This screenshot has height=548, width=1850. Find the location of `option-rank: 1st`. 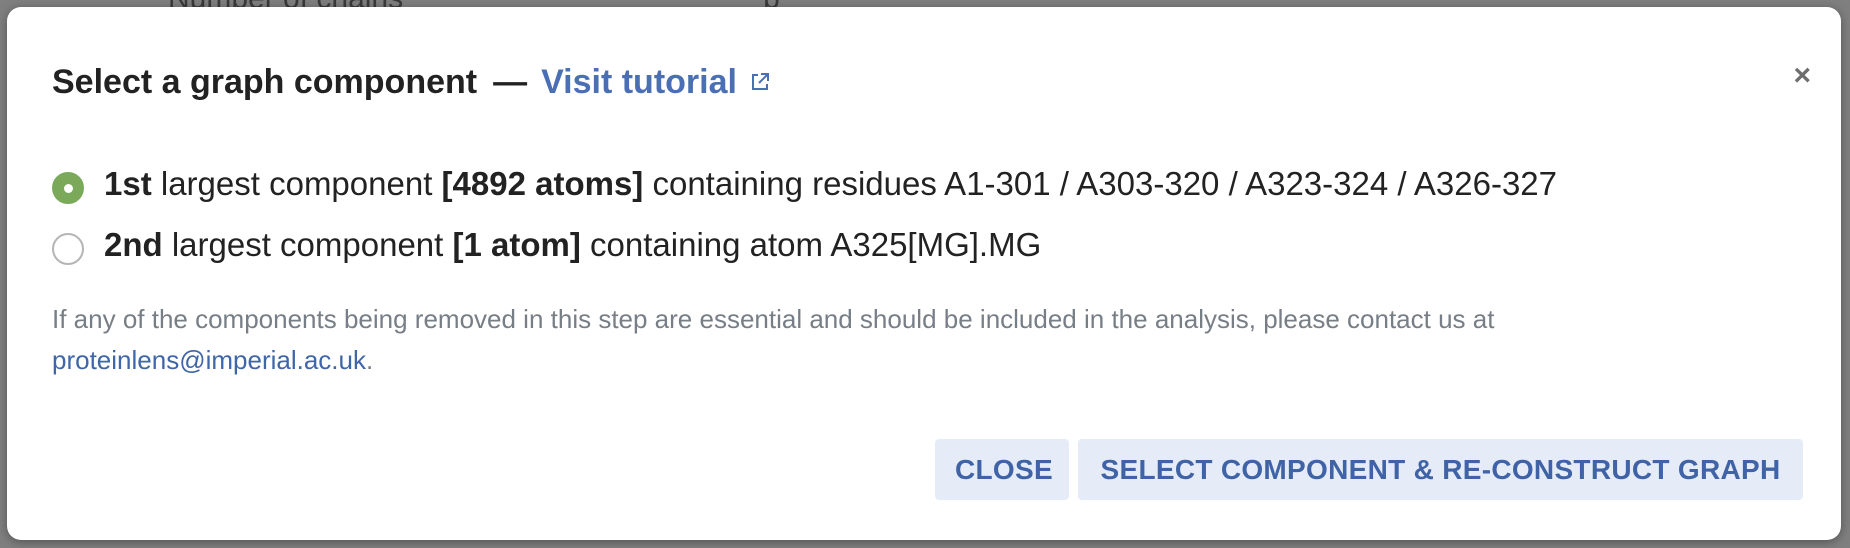

option-rank: 1st is located at coordinates (128, 183).